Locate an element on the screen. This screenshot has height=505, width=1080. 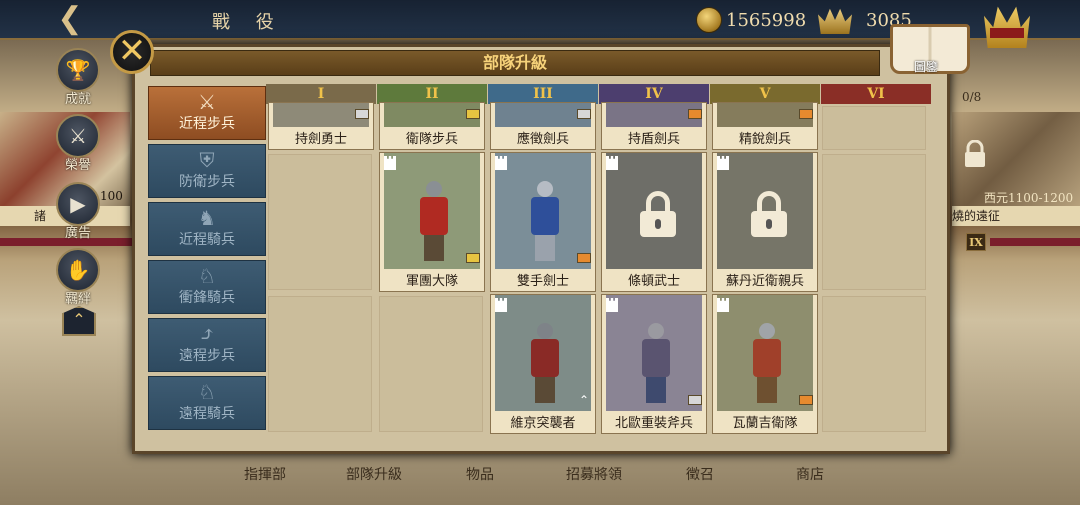
unit-card: 雙手劍士 is located at coordinates (543, 222).